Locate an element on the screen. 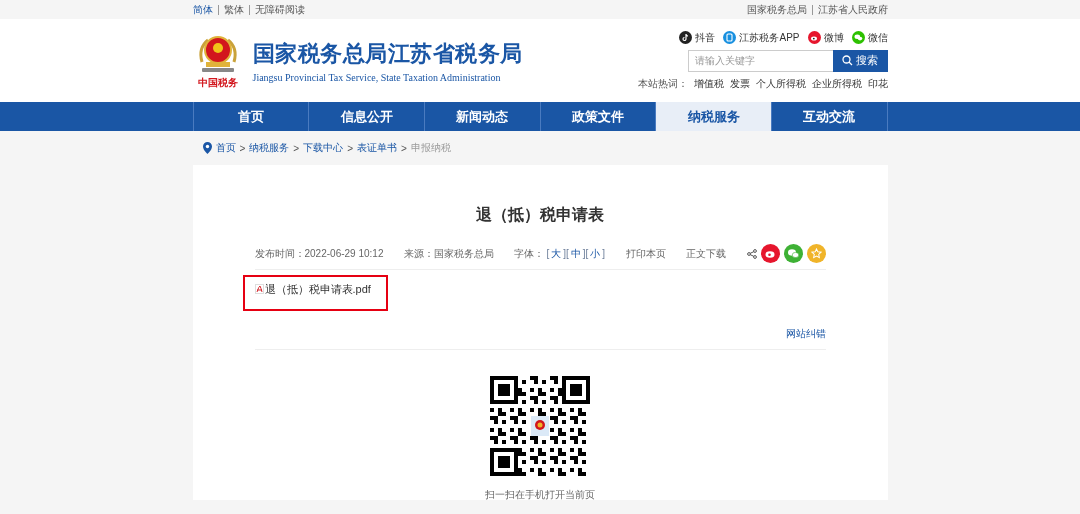 This screenshot has width=1080, height=514. top-link: 简体 is located at coordinates (205, 9).